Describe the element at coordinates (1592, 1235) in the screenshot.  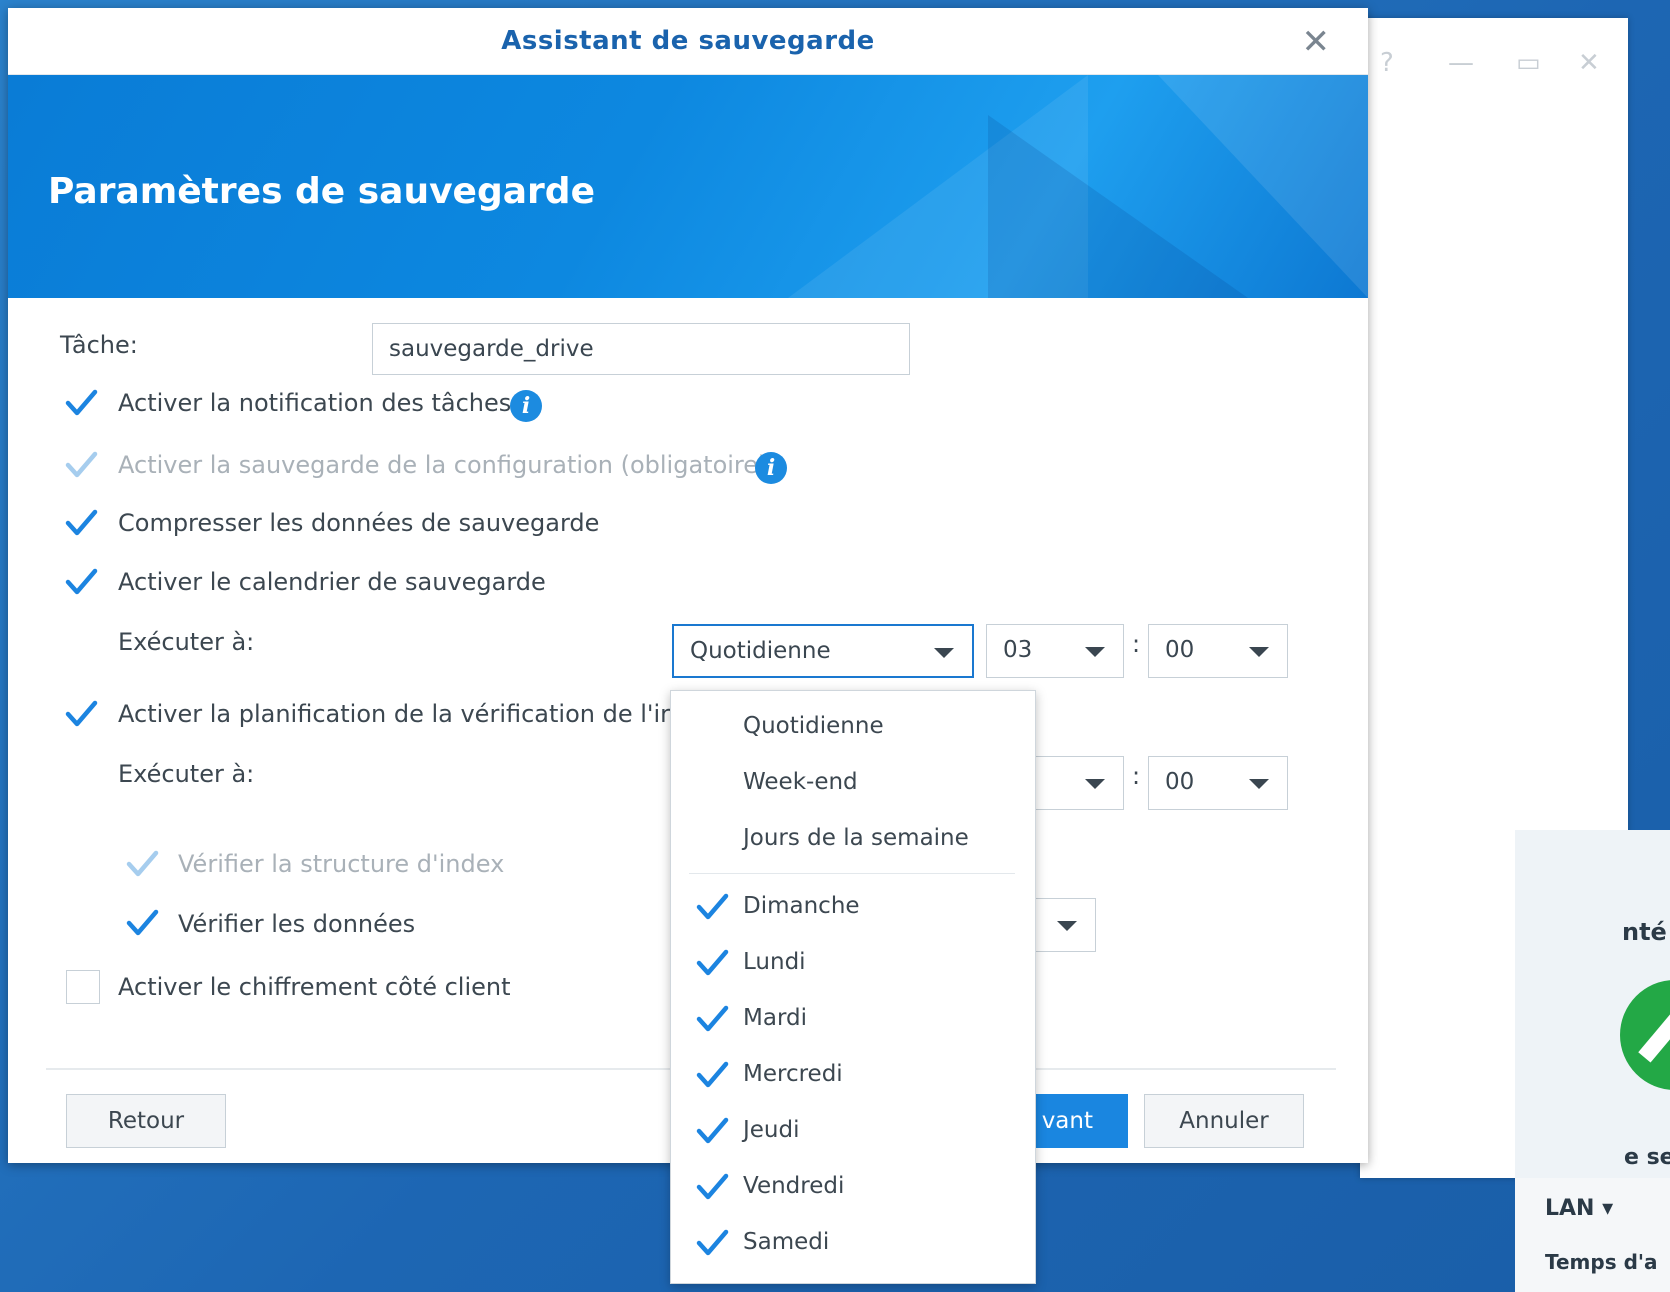
I see `background-network-panel: LAN ▾ Temps d'a` at that location.